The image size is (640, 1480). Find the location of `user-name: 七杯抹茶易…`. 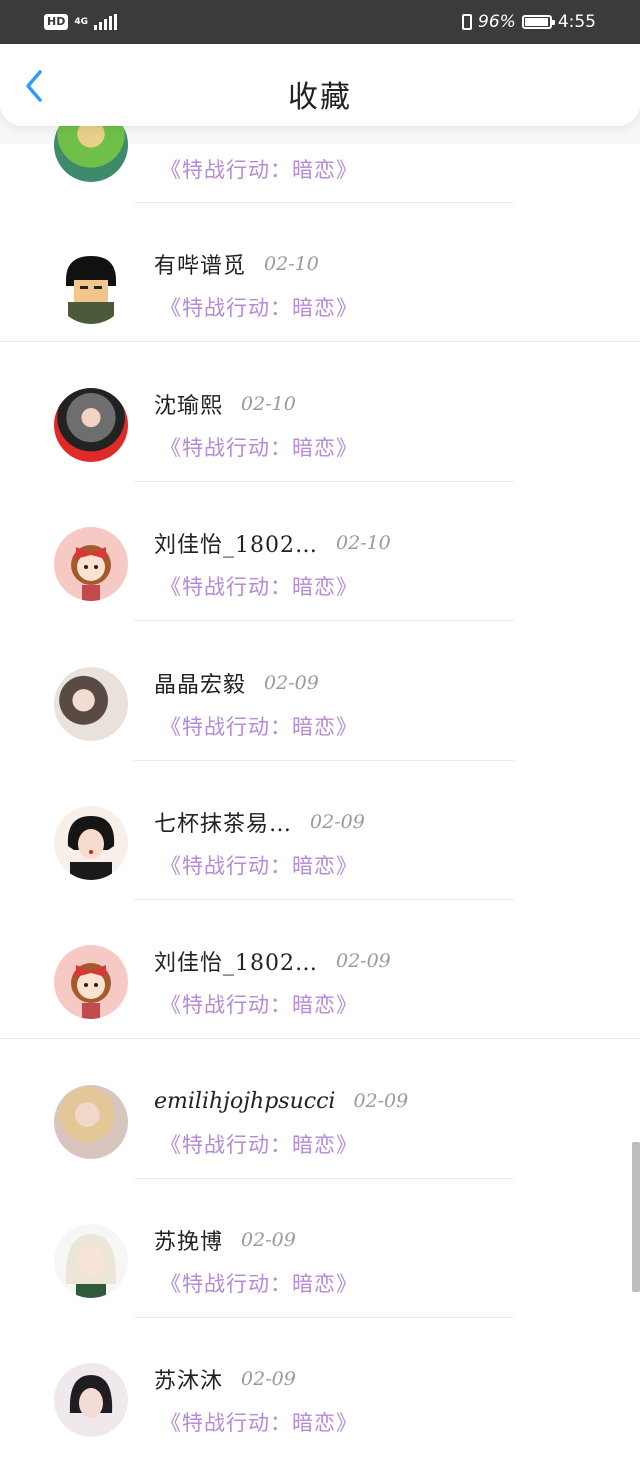

user-name: 七杯抹茶易… is located at coordinates (223, 824).